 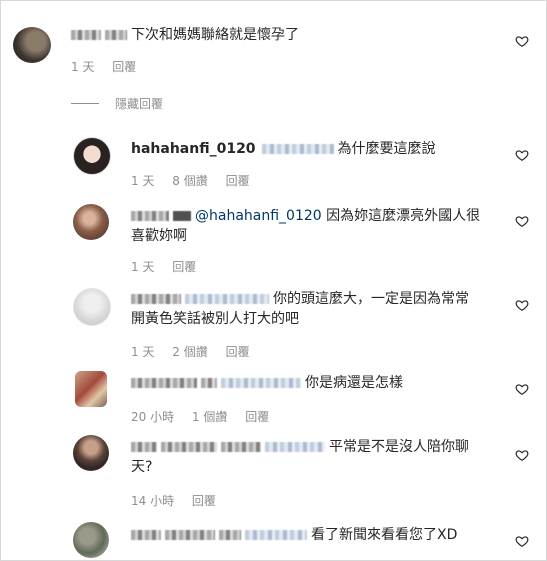 What do you see at coordinates (209, 417) in the screenshot?
I see `like-count: 1 個讚` at bounding box center [209, 417].